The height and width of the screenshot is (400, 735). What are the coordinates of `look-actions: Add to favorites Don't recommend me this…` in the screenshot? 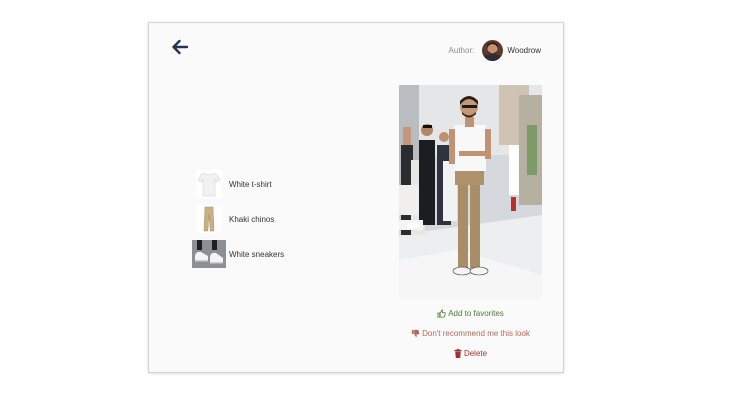 It's located at (470, 337).